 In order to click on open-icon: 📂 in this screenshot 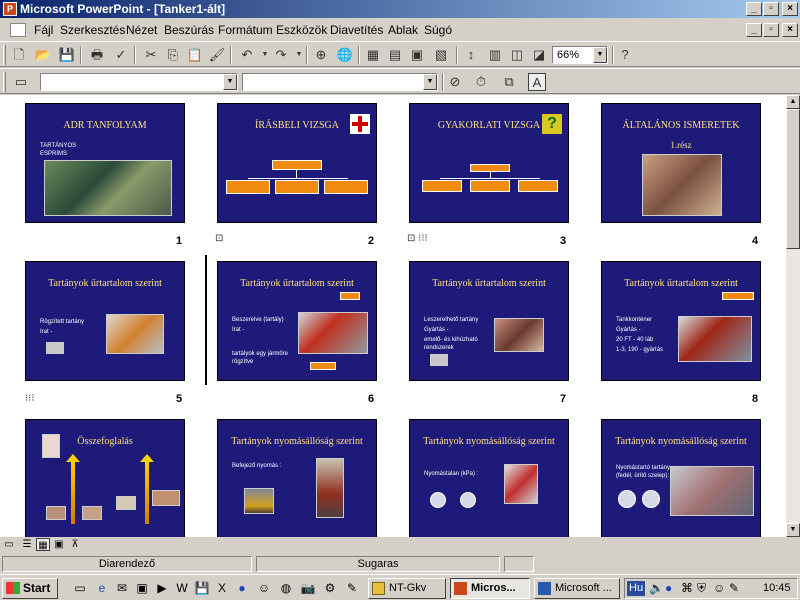, I will do `click(43, 55)`.